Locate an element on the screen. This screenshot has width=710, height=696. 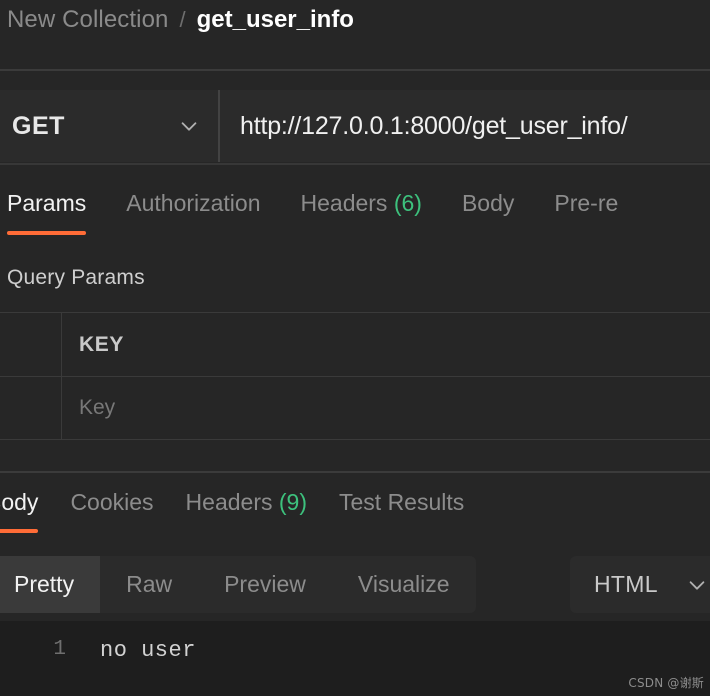
response-tab-test-results: Test Results is located at coordinates (401, 500).